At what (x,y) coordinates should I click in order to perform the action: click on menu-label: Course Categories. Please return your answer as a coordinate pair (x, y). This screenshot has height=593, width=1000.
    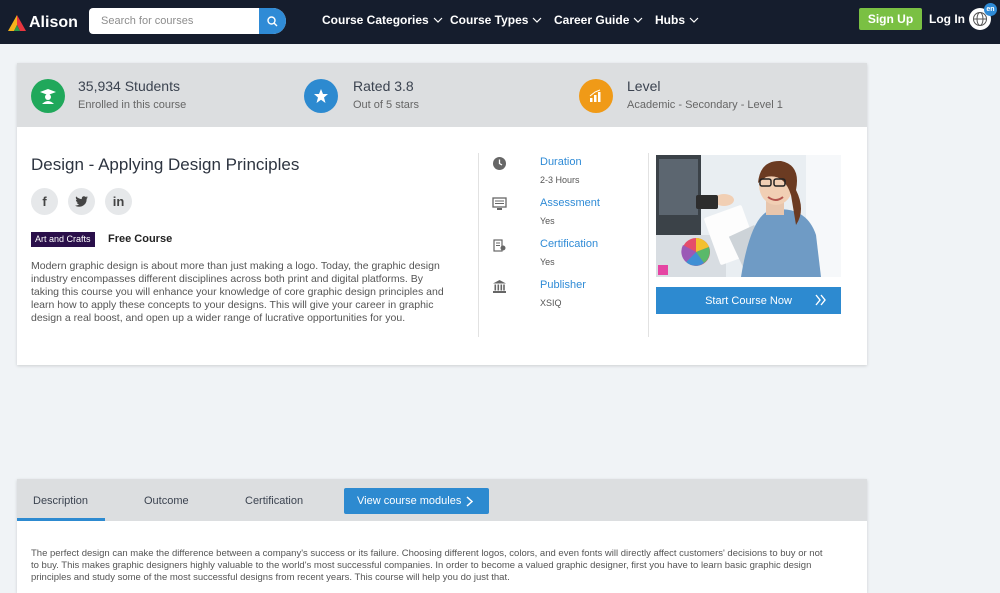
    Looking at the image, I should click on (375, 20).